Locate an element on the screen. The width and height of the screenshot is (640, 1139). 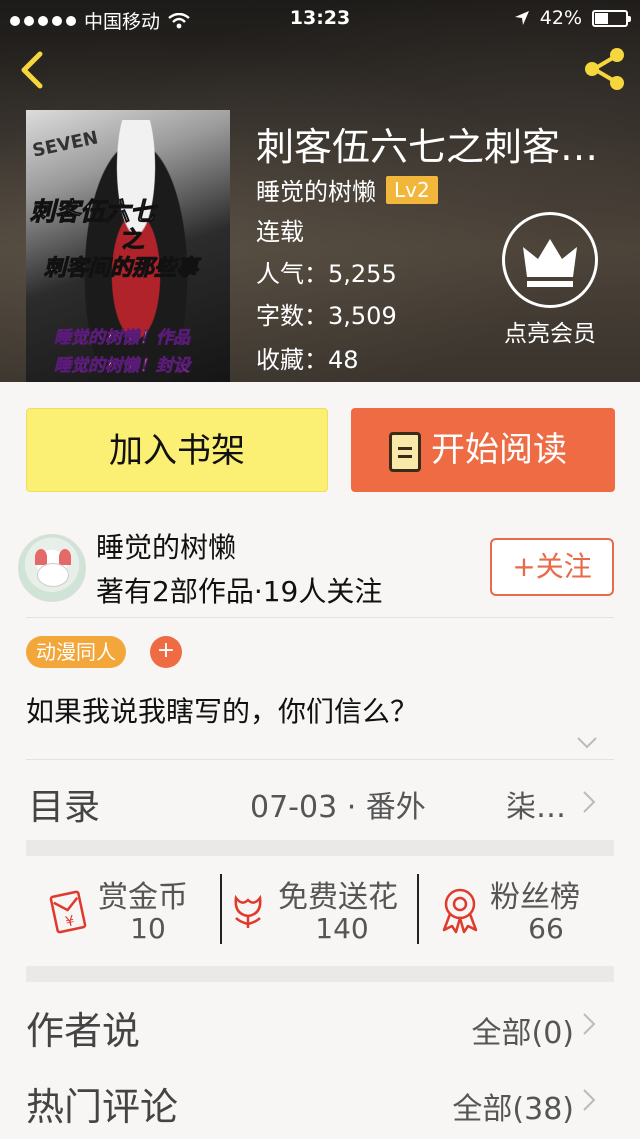
chevron-left-icon is located at coordinates (32, 70).